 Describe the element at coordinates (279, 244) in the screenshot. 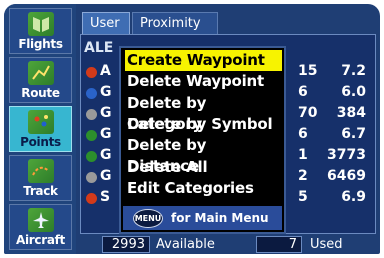

I see `used-count: 7` at that location.